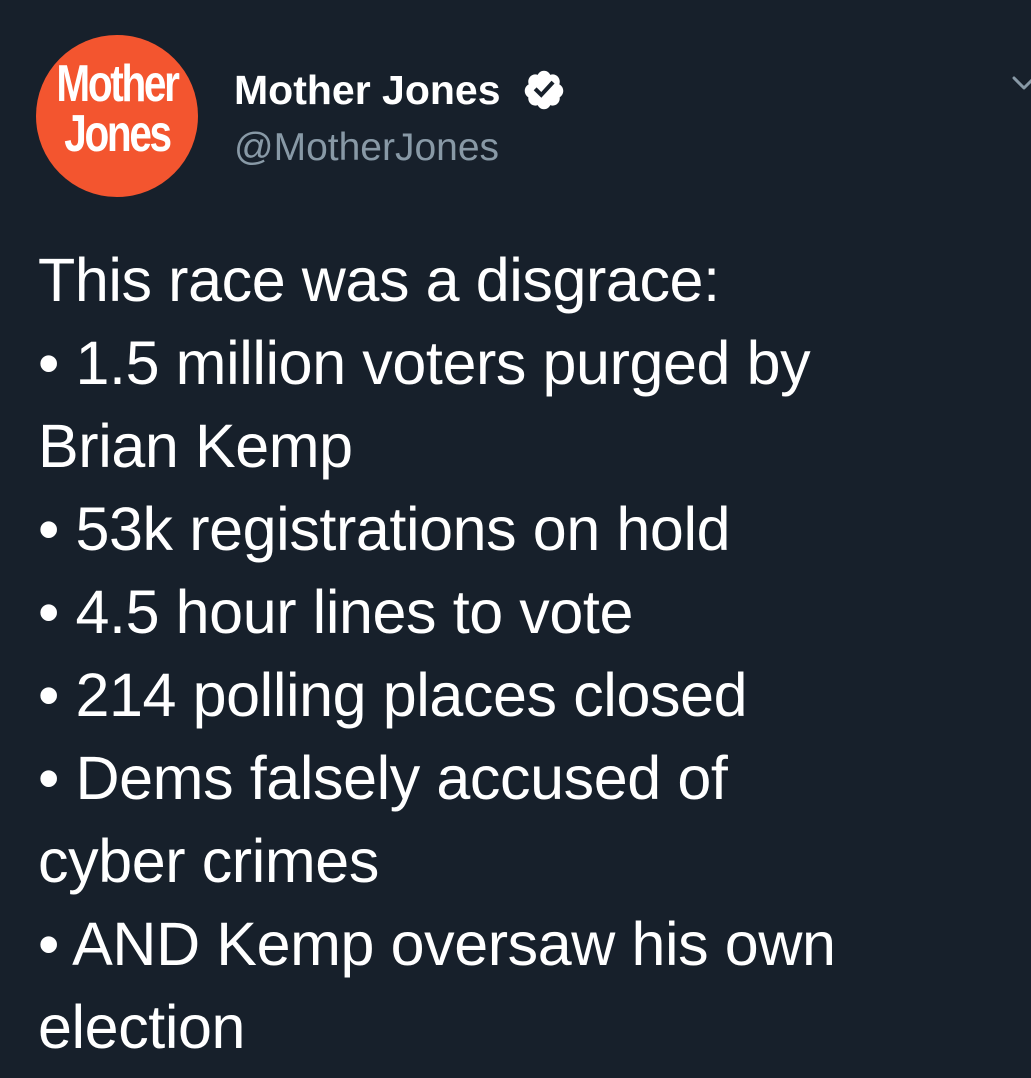  I want to click on tweet-line: • AND Kemp oversaw his own, so click(437, 944).